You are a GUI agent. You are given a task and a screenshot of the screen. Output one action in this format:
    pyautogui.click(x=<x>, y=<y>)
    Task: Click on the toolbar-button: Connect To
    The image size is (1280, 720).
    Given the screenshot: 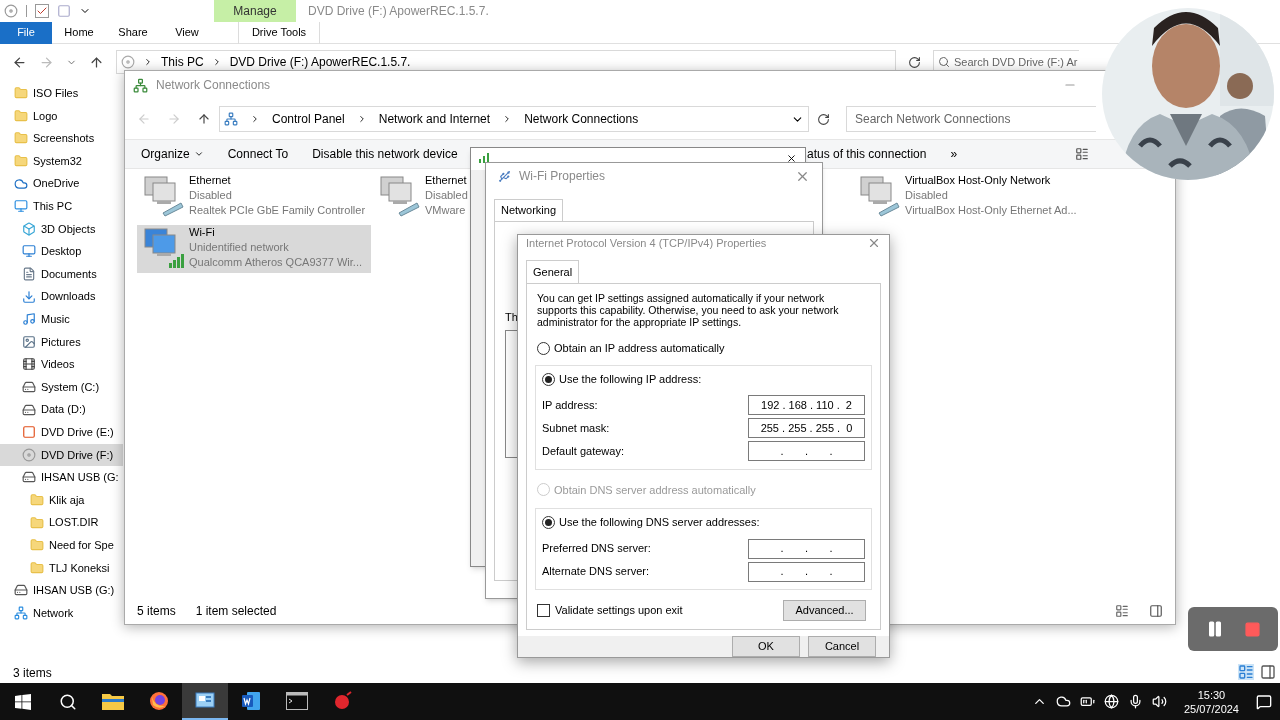 What is the action you would take?
    pyautogui.click(x=258, y=154)
    